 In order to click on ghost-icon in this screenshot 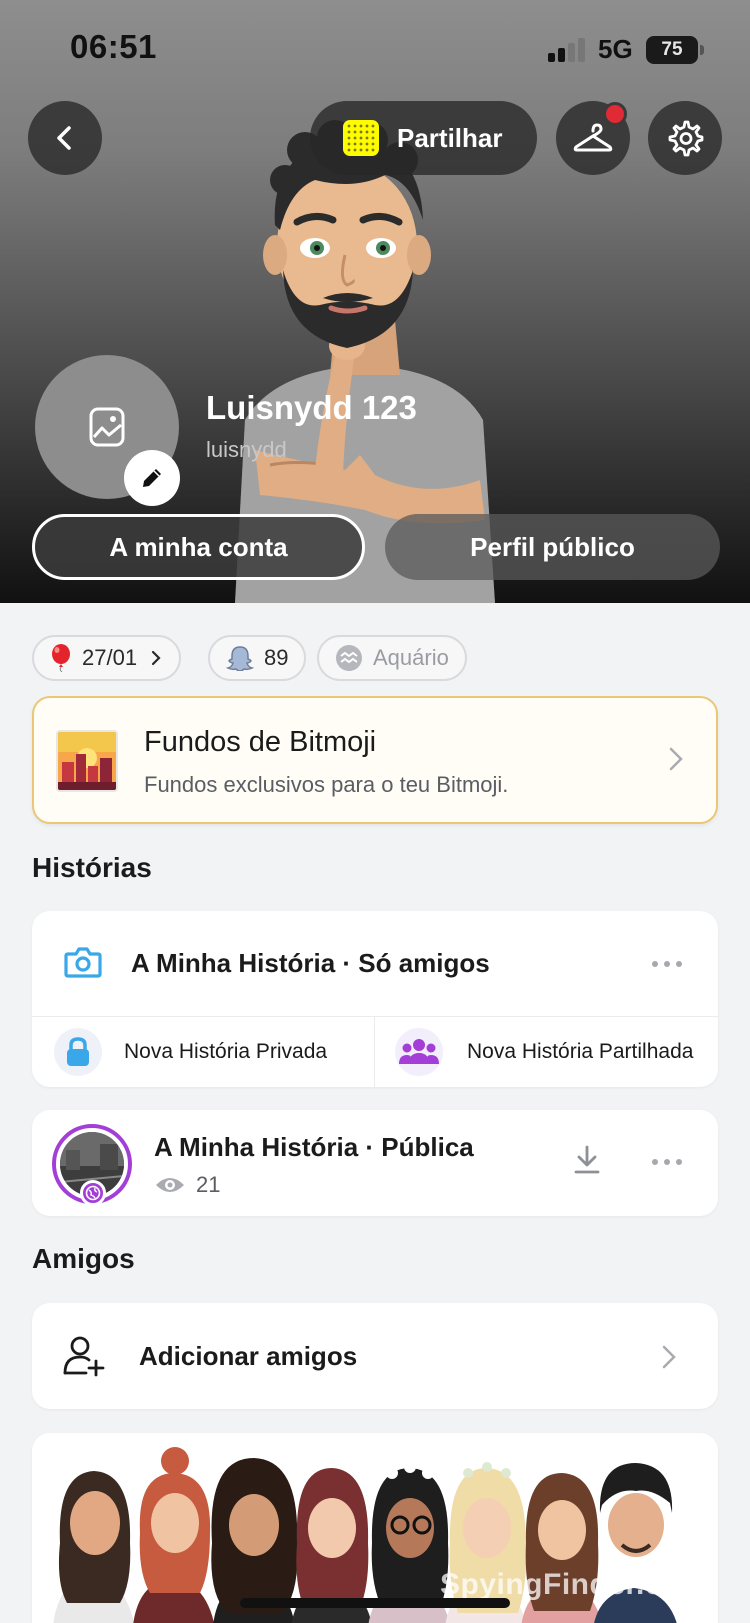, I will do `click(240, 658)`.